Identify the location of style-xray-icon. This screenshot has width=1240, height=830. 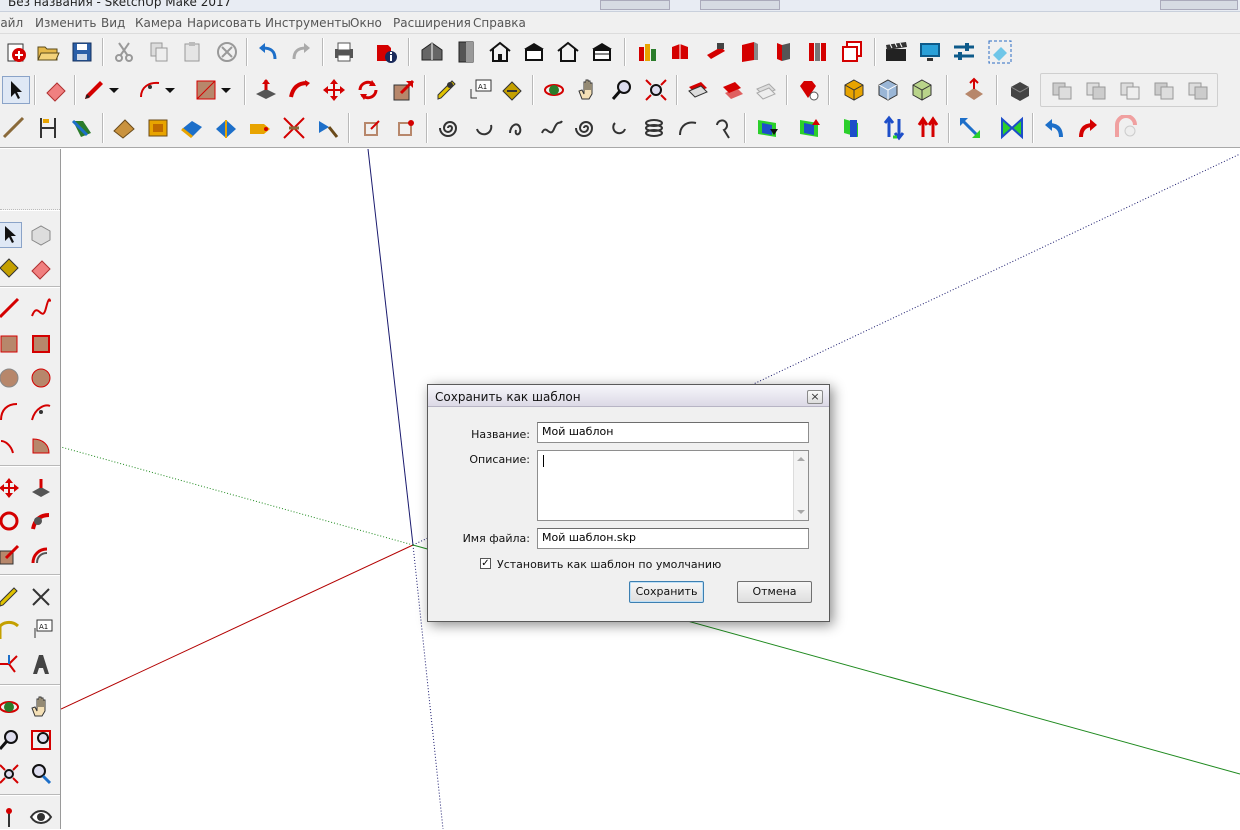
(854, 90).